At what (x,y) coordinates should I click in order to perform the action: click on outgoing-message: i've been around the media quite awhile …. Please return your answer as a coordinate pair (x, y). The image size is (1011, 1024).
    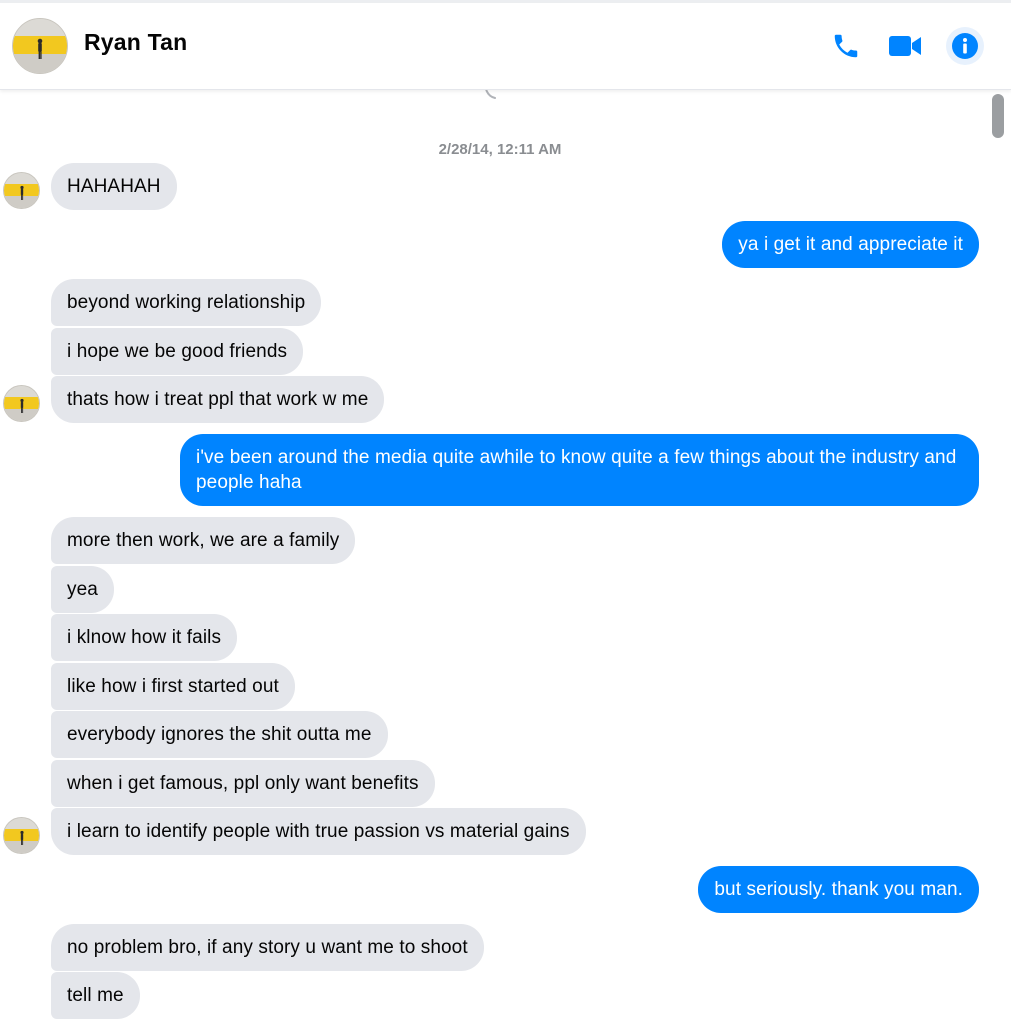
    Looking at the image, I should click on (579, 470).